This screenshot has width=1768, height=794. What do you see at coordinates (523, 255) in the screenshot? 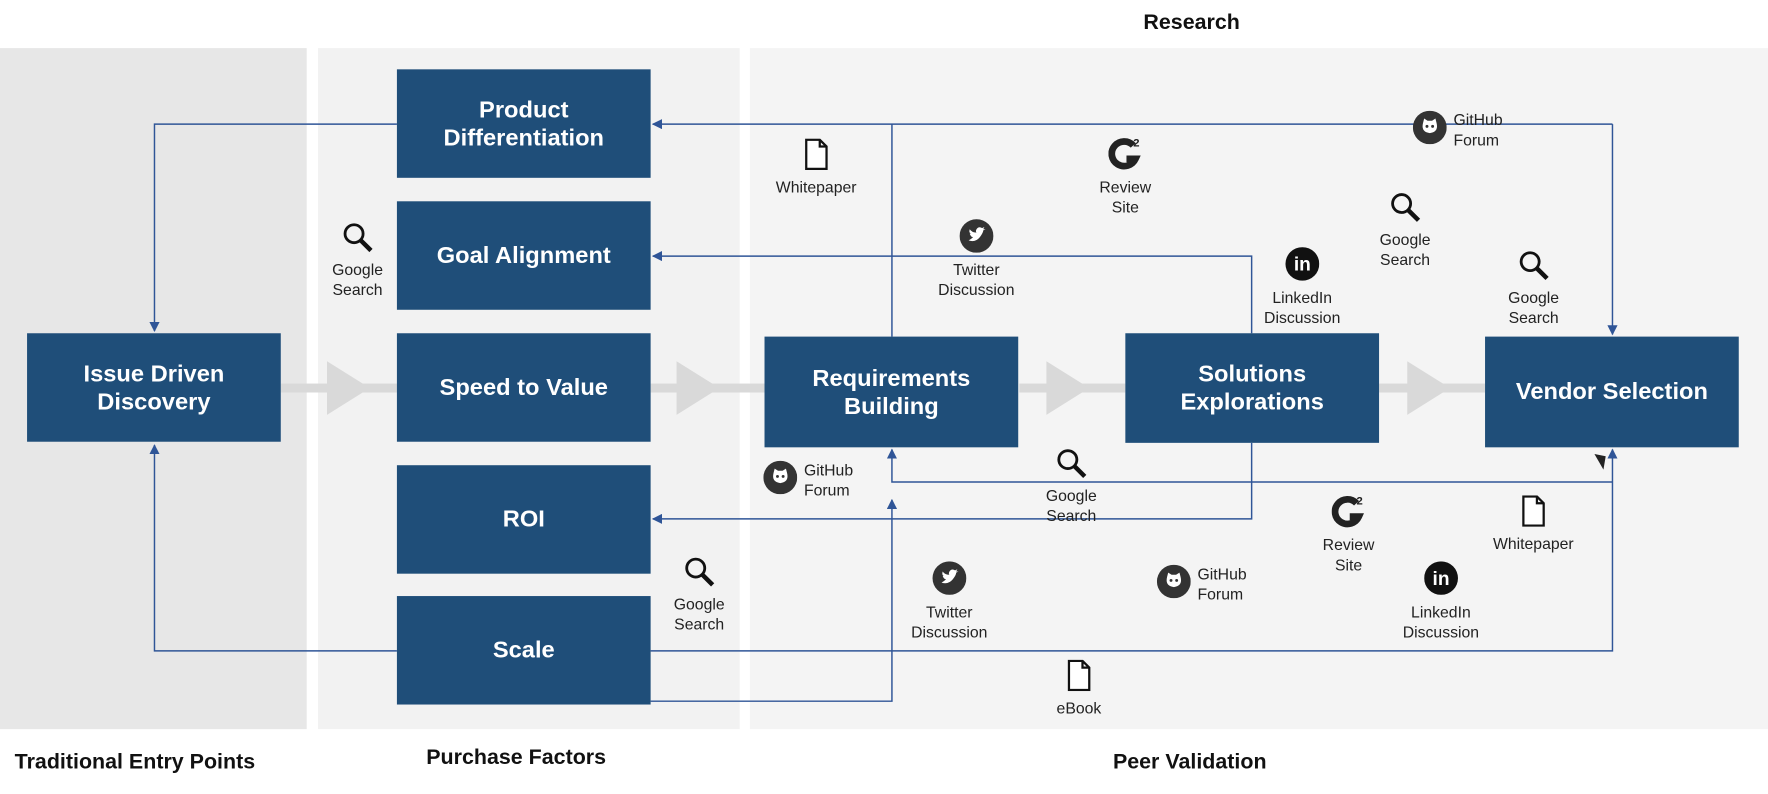
I see `box-goal-alignment: Goal Alignment` at bounding box center [523, 255].